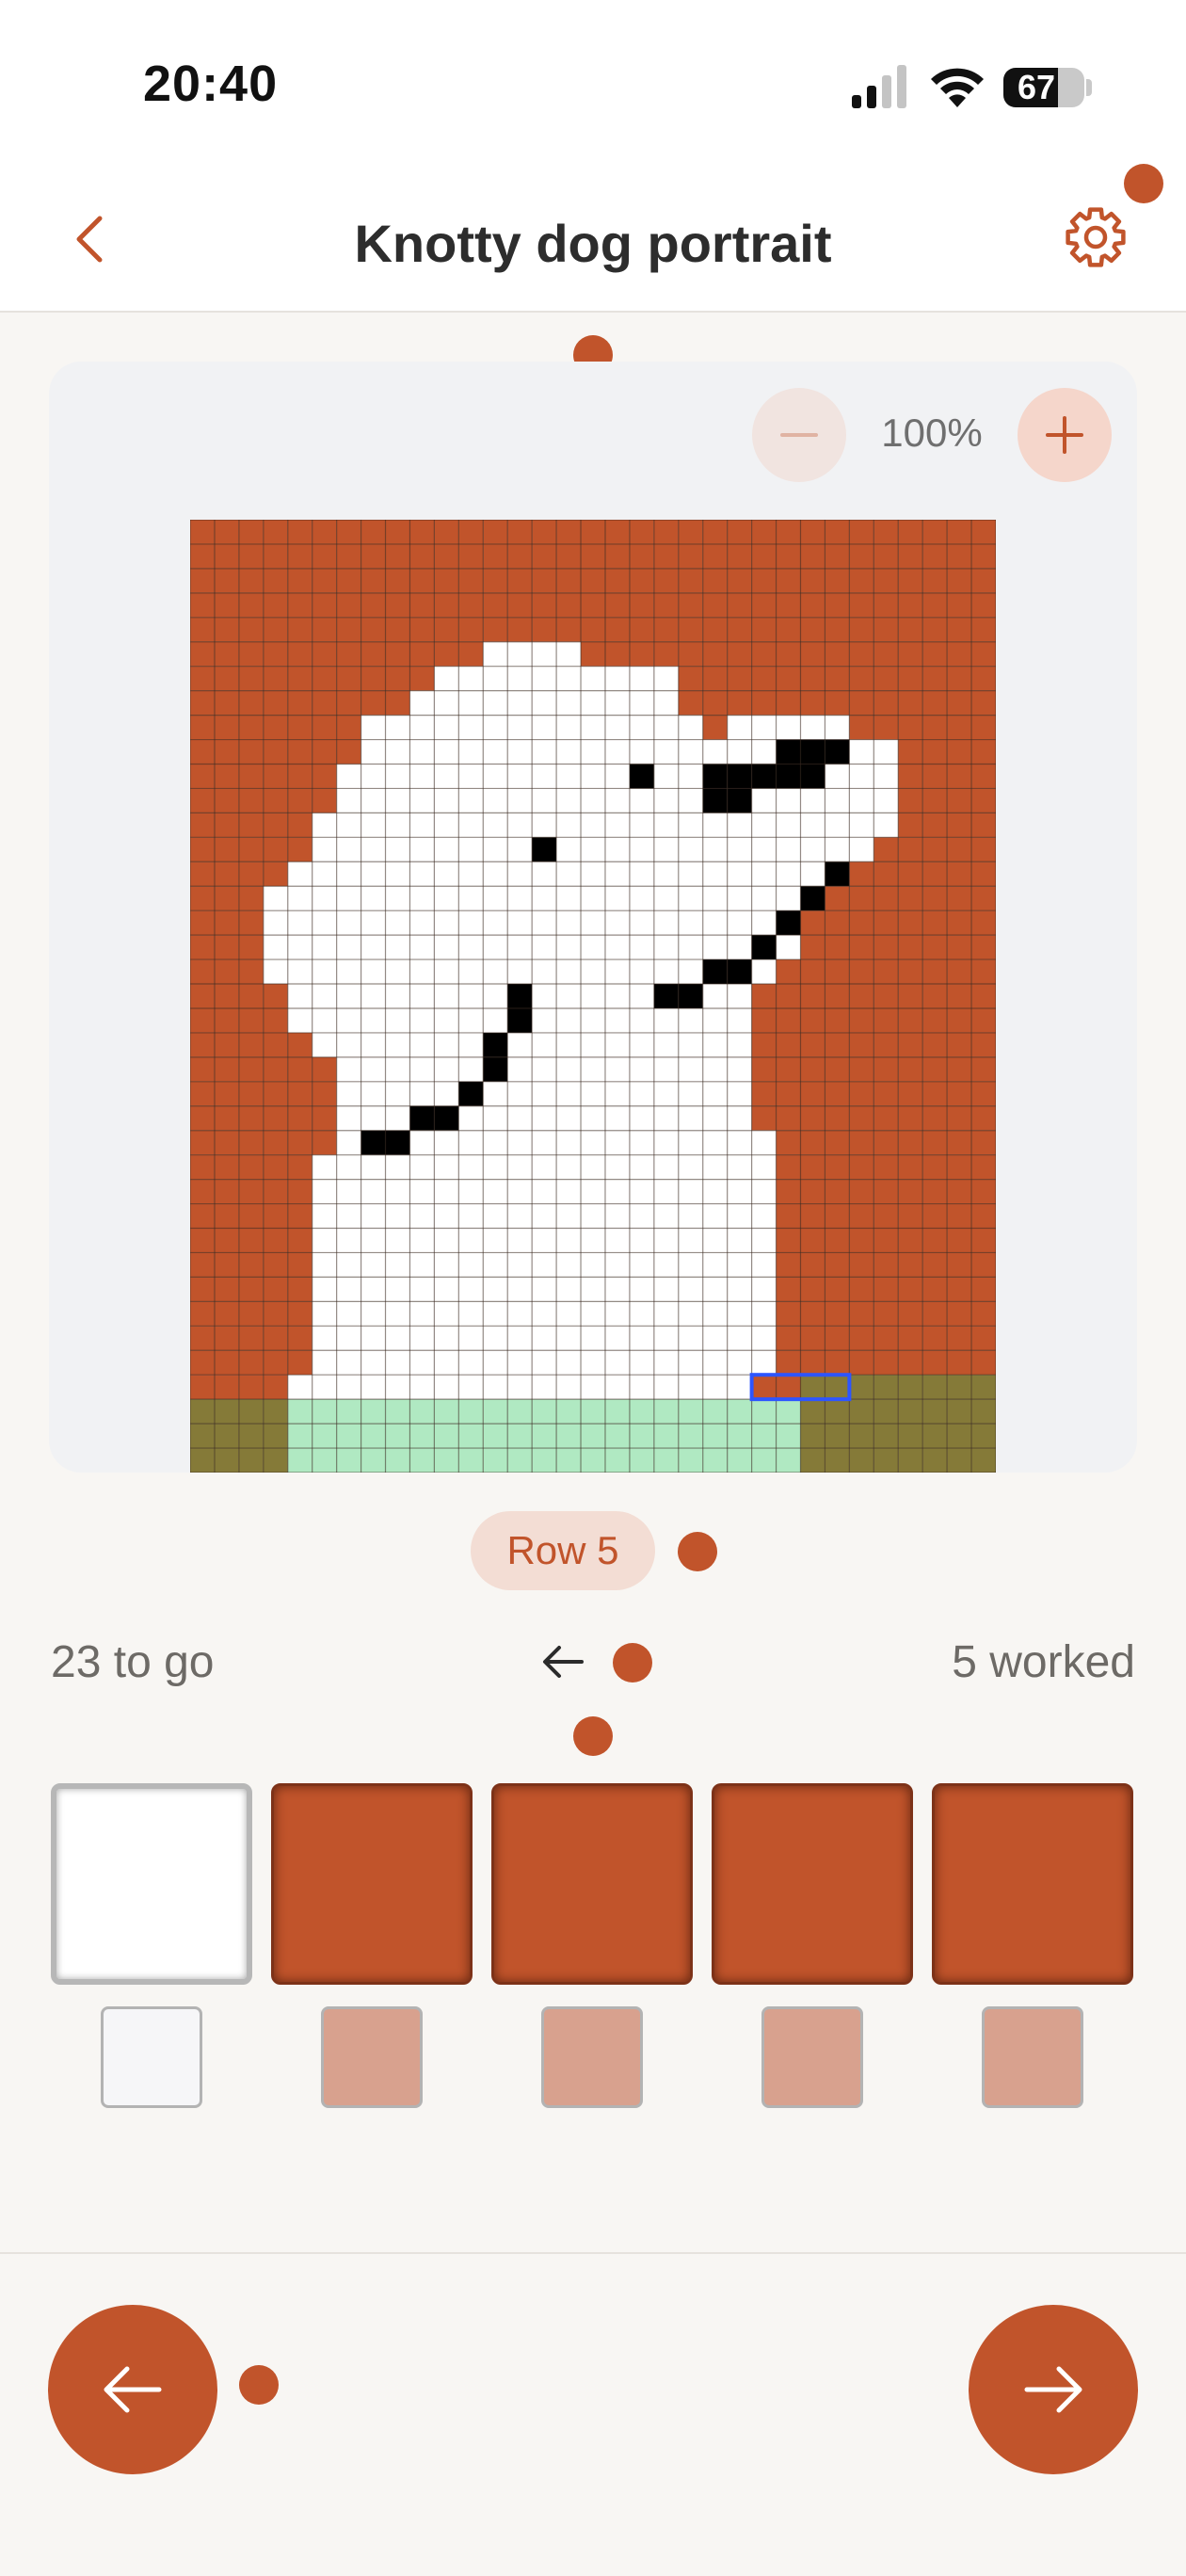 This screenshot has height=2576, width=1186. What do you see at coordinates (1053, 2389) in the screenshot?
I see `next-row-button` at bounding box center [1053, 2389].